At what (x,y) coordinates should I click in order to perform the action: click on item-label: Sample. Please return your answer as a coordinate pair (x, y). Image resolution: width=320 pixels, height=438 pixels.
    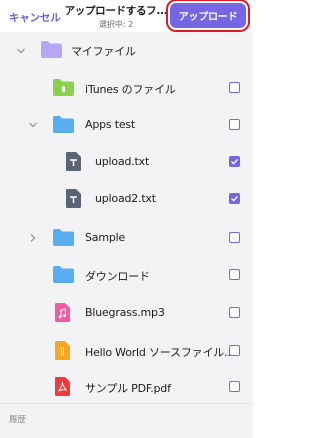
    Looking at the image, I should click on (105, 237).